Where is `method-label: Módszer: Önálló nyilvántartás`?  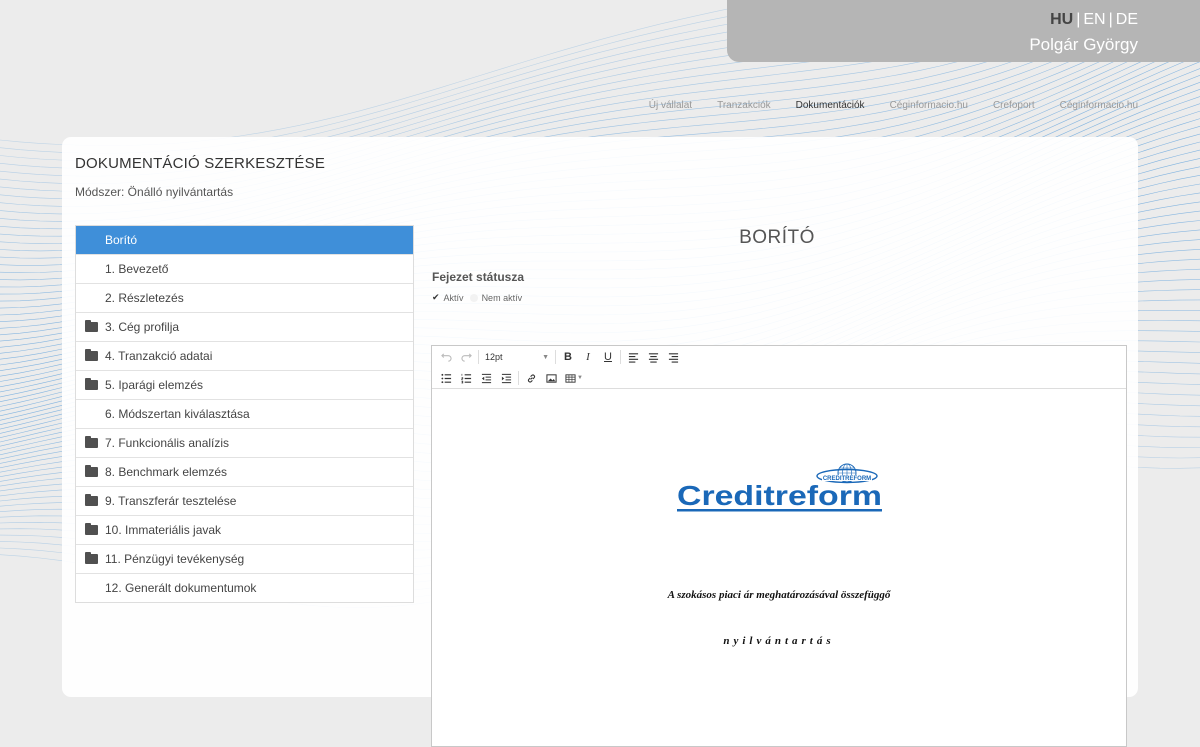
method-label: Módszer: Önálló nyilvántartás is located at coordinates (154, 192).